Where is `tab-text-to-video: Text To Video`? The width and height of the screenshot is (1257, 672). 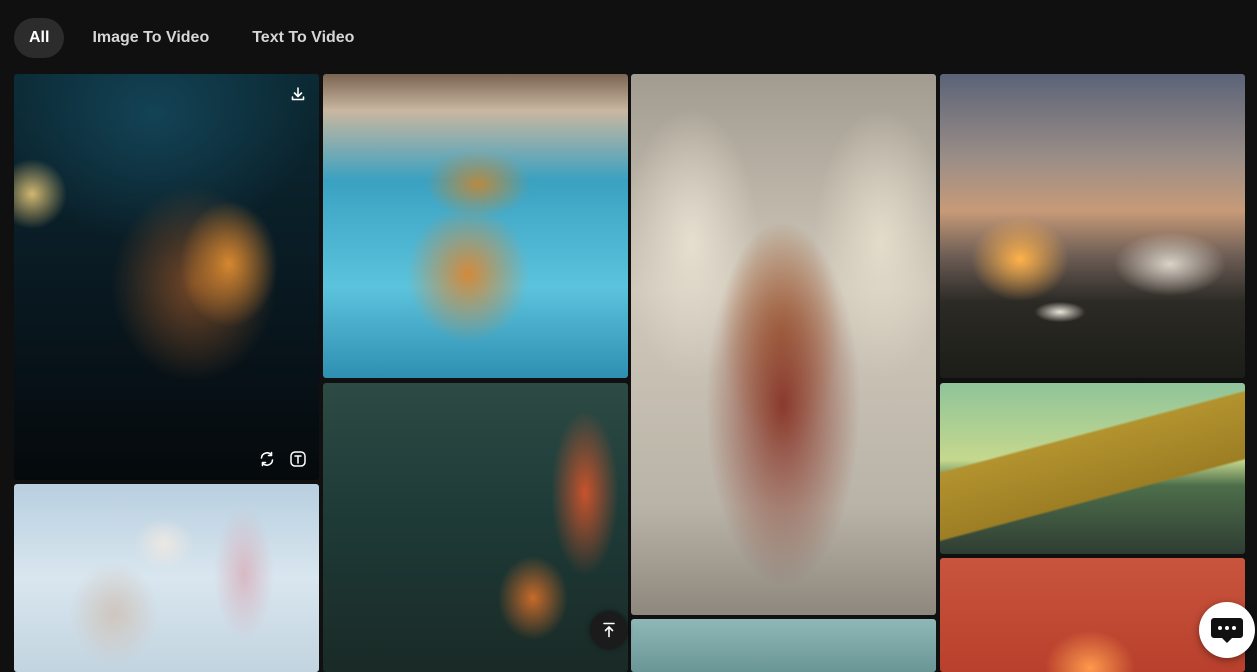
tab-text-to-video: Text To Video is located at coordinates (303, 38).